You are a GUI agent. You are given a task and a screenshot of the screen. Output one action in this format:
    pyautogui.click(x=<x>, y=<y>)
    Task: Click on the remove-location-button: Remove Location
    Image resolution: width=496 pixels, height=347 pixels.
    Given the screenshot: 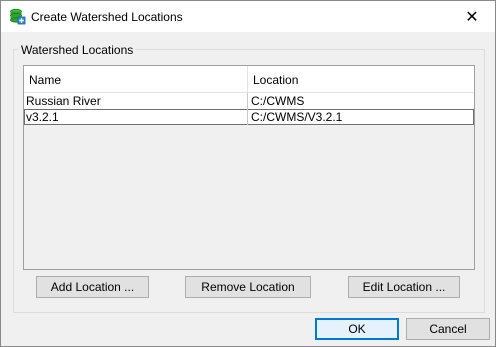 What is the action you would take?
    pyautogui.click(x=248, y=287)
    